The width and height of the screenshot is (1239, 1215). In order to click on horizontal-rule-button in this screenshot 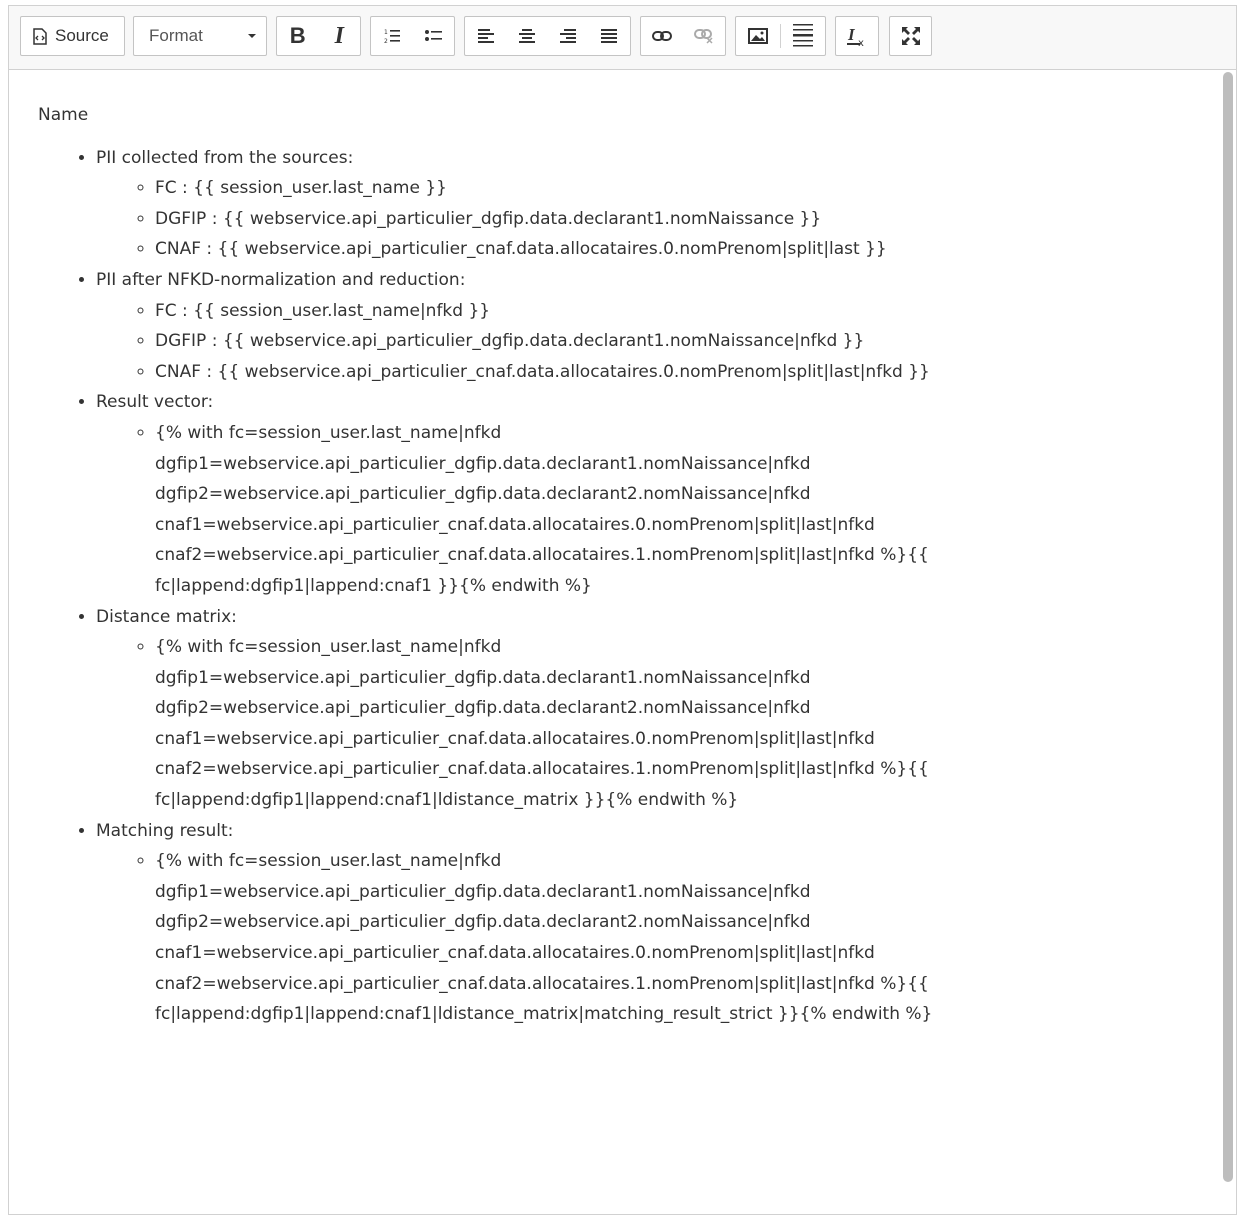, I will do `click(803, 36)`.